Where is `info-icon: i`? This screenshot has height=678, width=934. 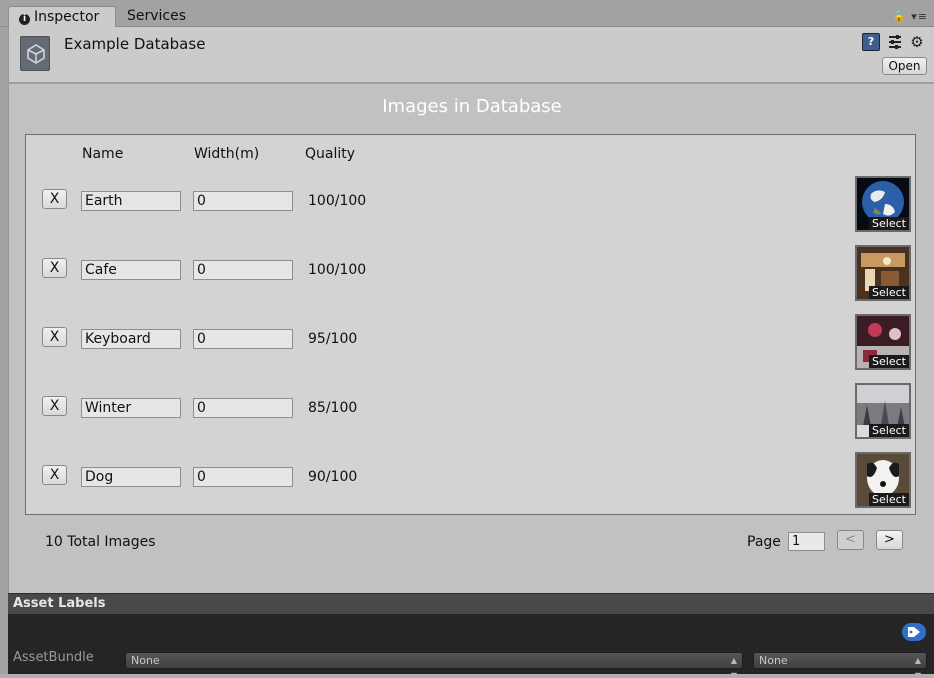
info-icon: i is located at coordinates (24, 19).